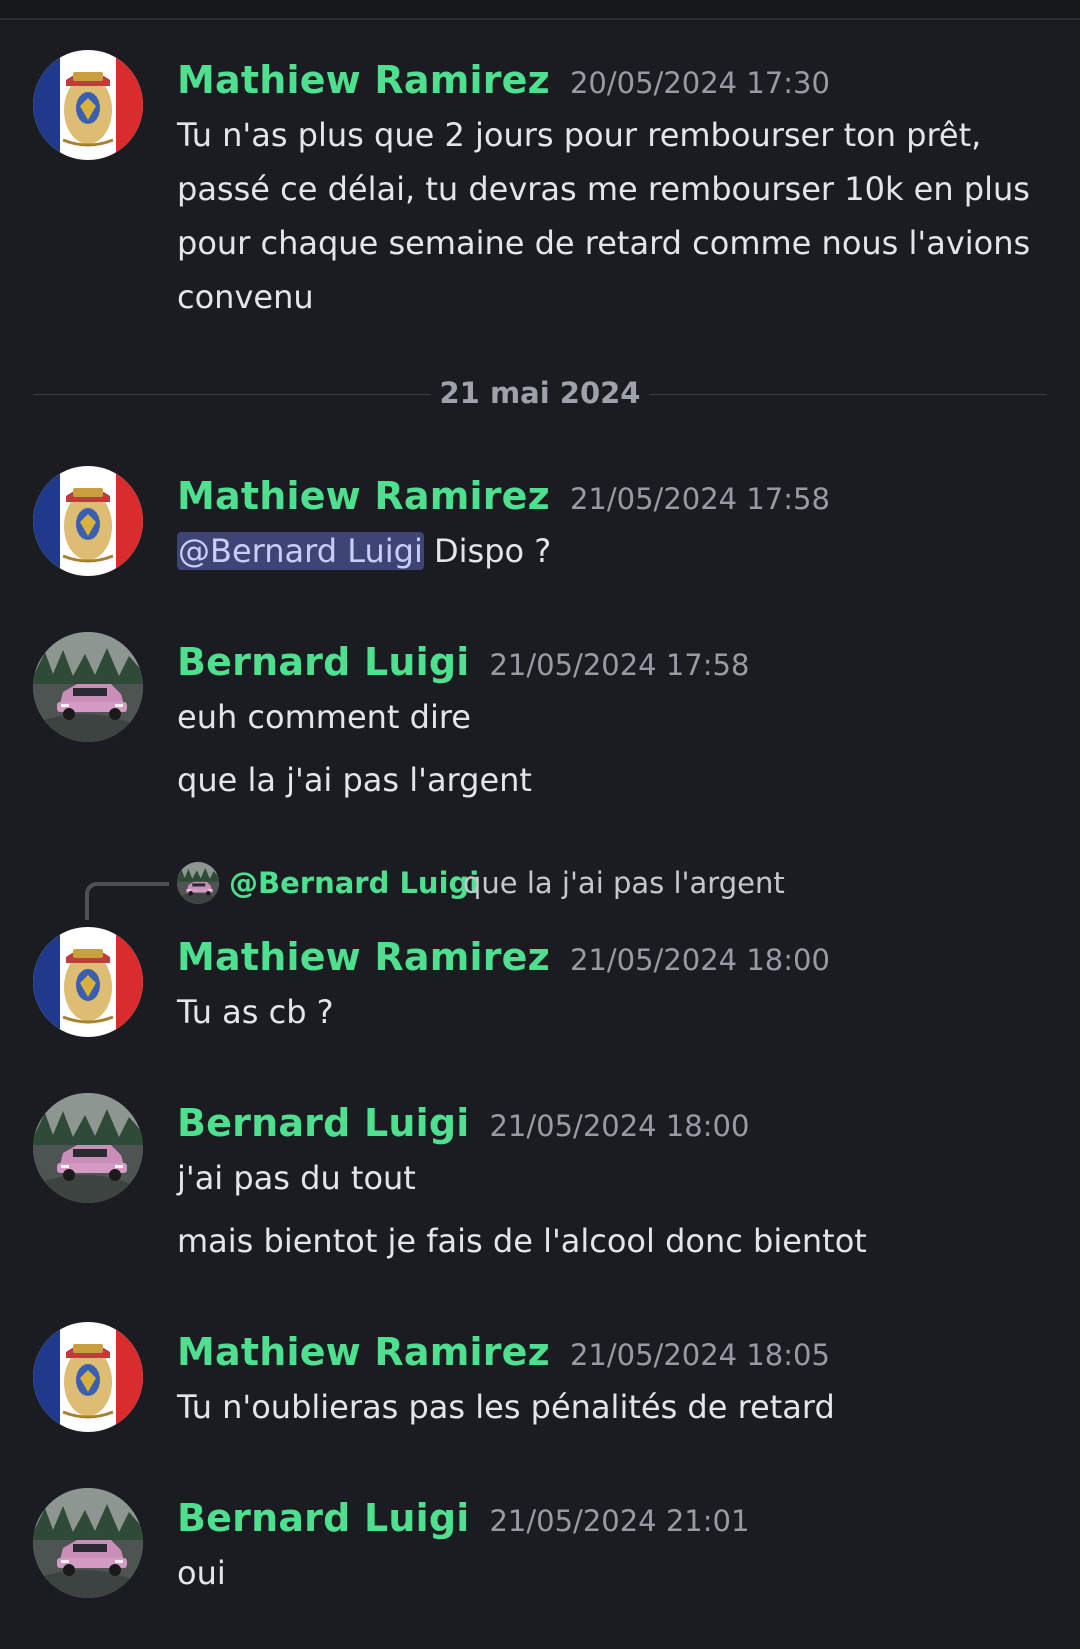 The width and height of the screenshot is (1080, 1649). What do you see at coordinates (699, 1355) in the screenshot?
I see `timestamp: 21/05/2024 18:05` at bounding box center [699, 1355].